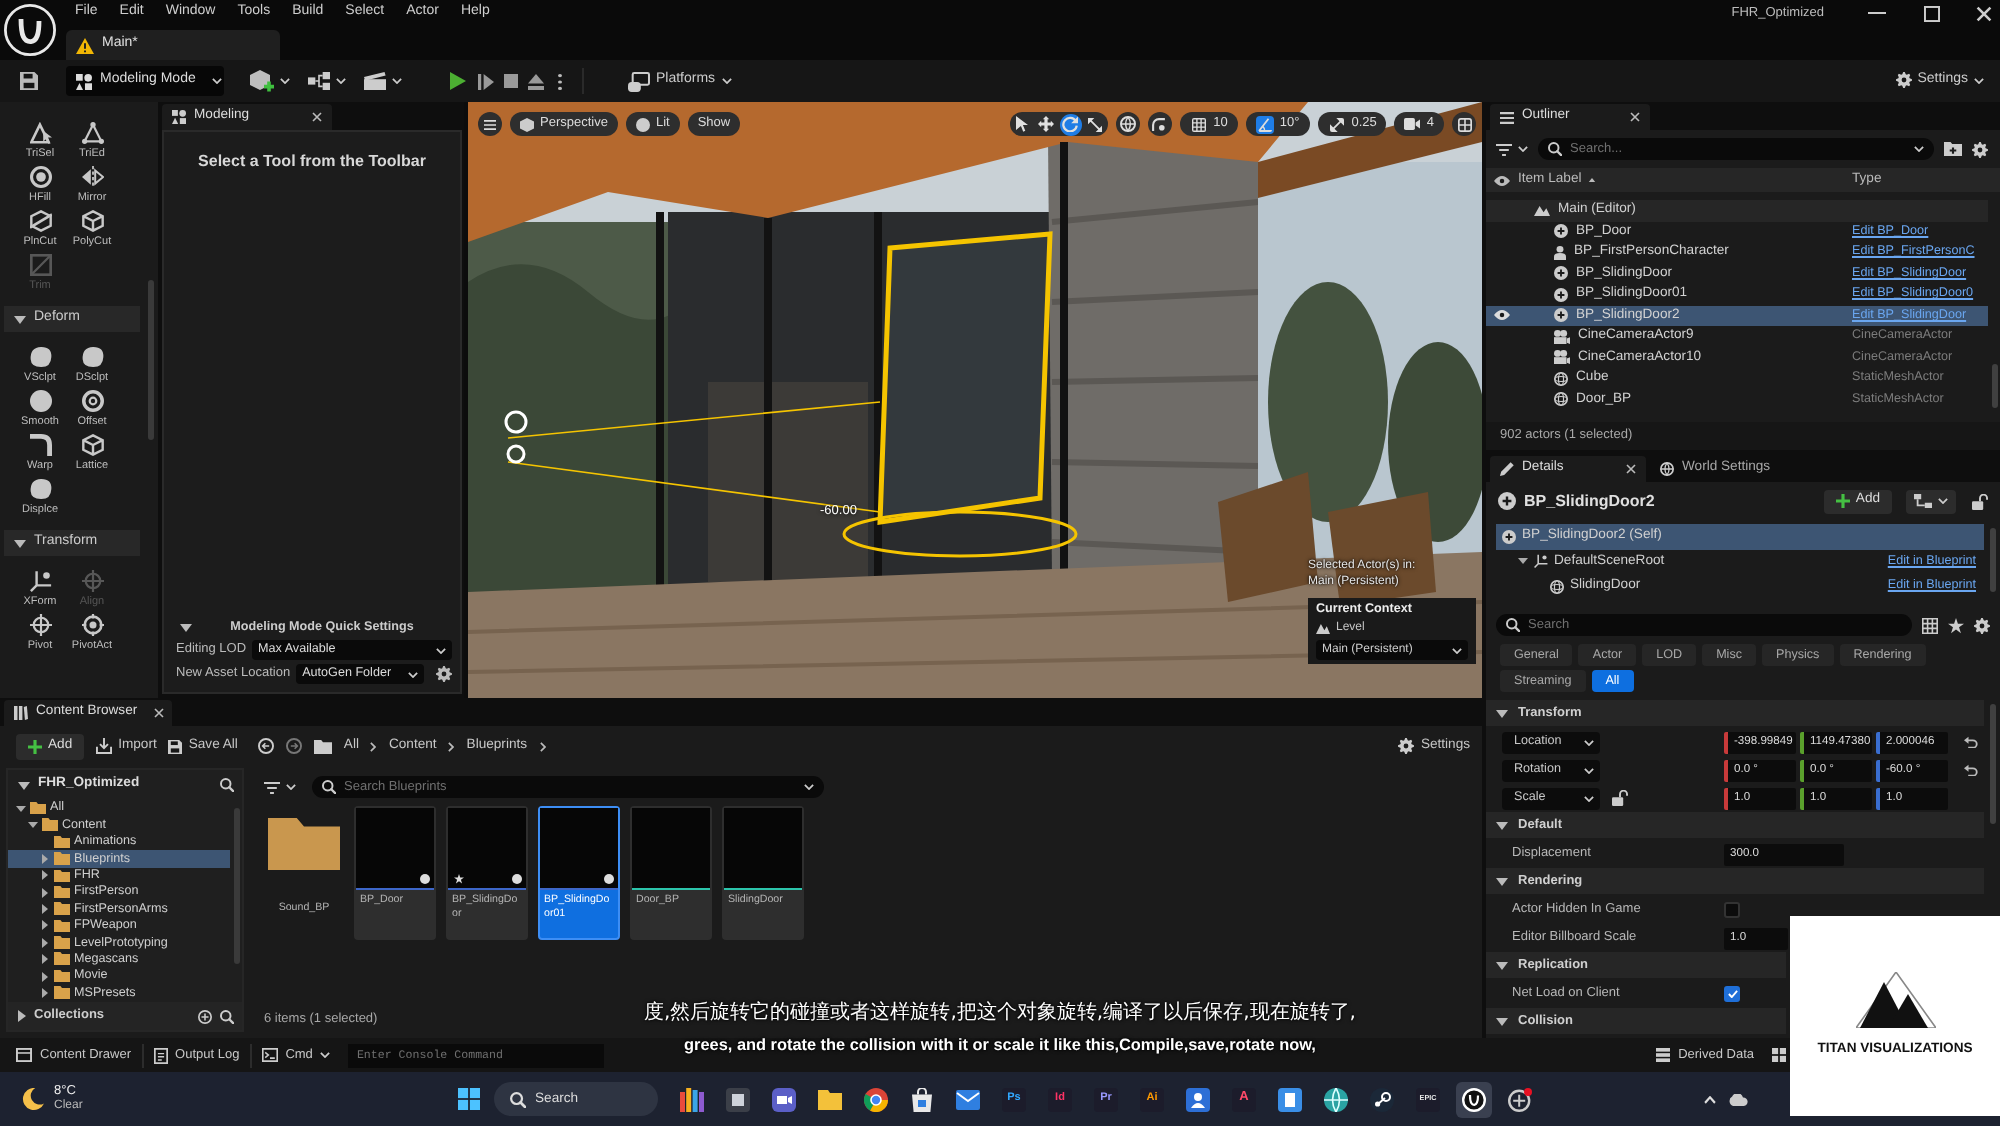 The width and height of the screenshot is (2000, 1126). Describe the element at coordinates (1382, 1099) in the screenshot. I see `linked-circles-icon` at that location.